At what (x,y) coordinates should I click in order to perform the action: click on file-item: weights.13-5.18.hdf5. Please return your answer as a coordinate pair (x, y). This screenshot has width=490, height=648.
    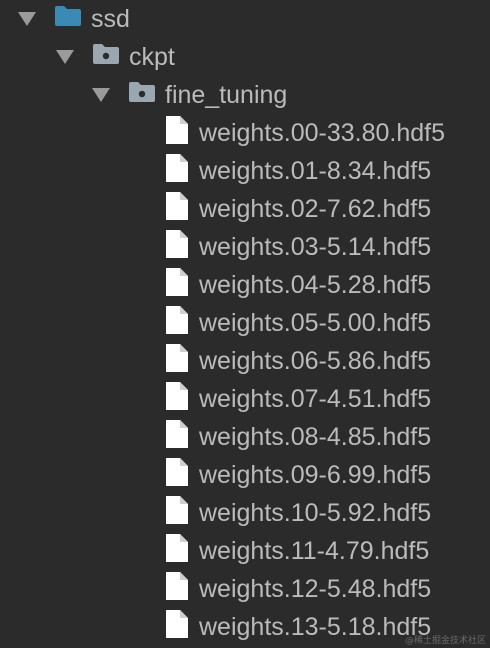
    Looking at the image, I should click on (298, 627).